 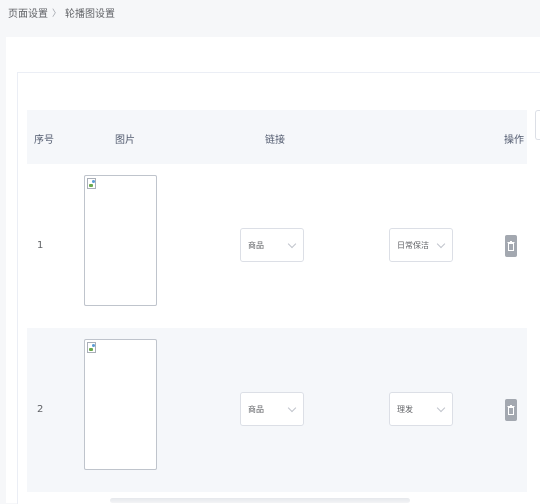 I want to click on link-target-value: 日常保洁, so click(x=413, y=245).